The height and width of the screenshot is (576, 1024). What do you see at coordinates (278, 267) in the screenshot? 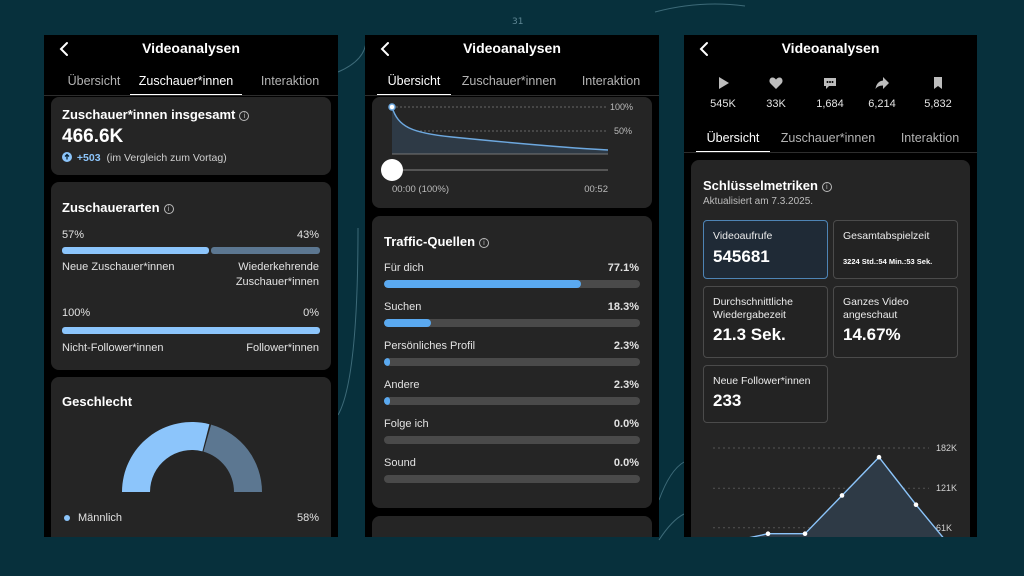
I see `returning-viewers-label: Wiederkehrende` at bounding box center [278, 267].